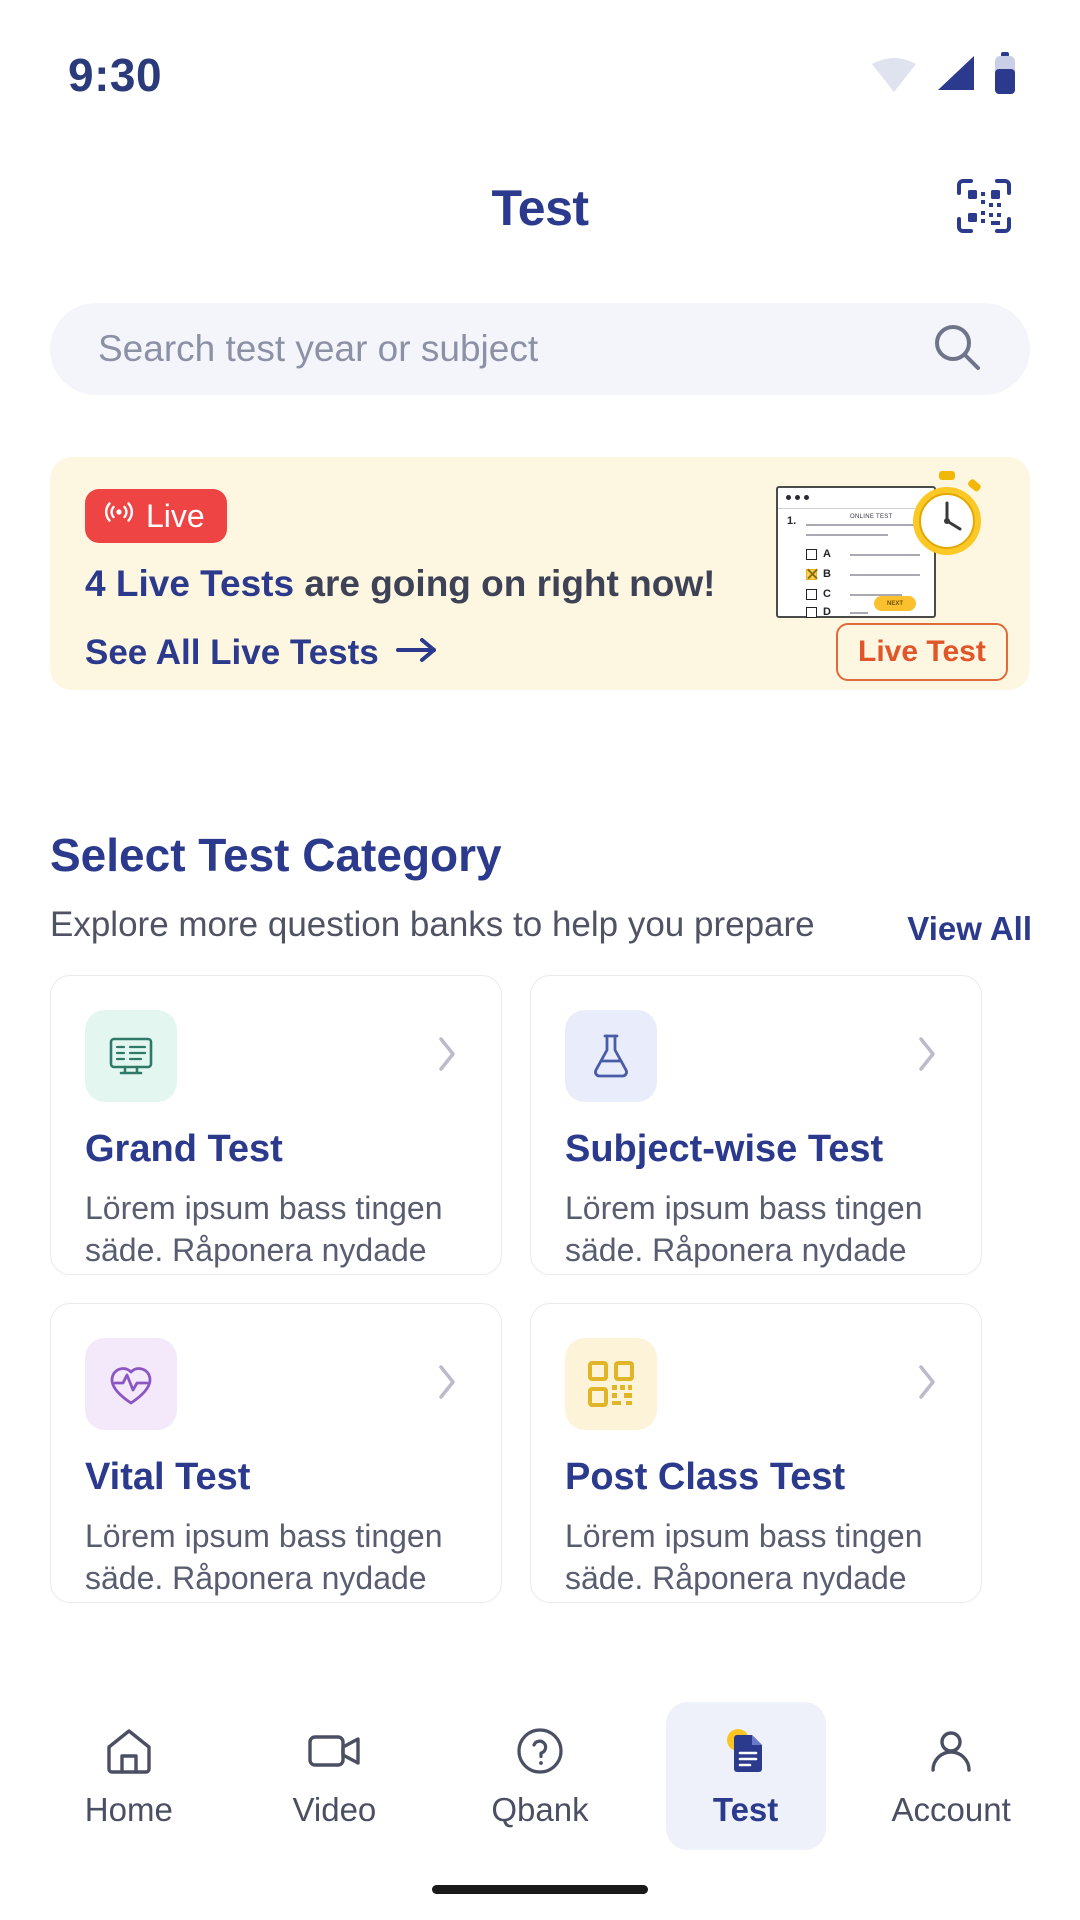 This screenshot has width=1080, height=1920. I want to click on see-all-label: See All Live Tests, so click(232, 652).